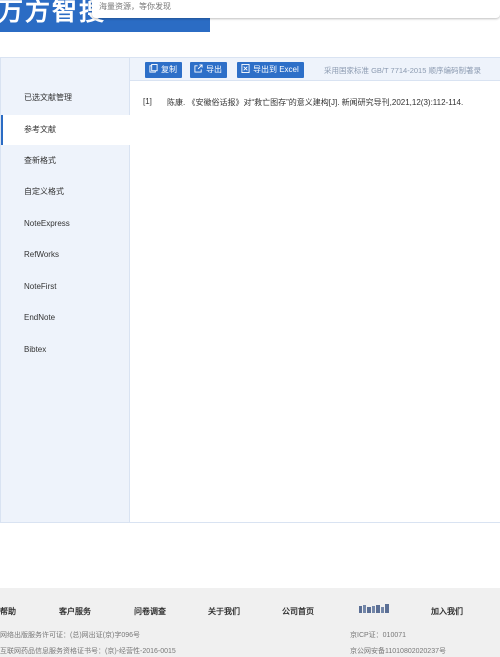 Image resolution: width=500 pixels, height=657 pixels. What do you see at coordinates (65, 255) in the screenshot?
I see `sidebar-item-refworks: RefWorks` at bounding box center [65, 255].